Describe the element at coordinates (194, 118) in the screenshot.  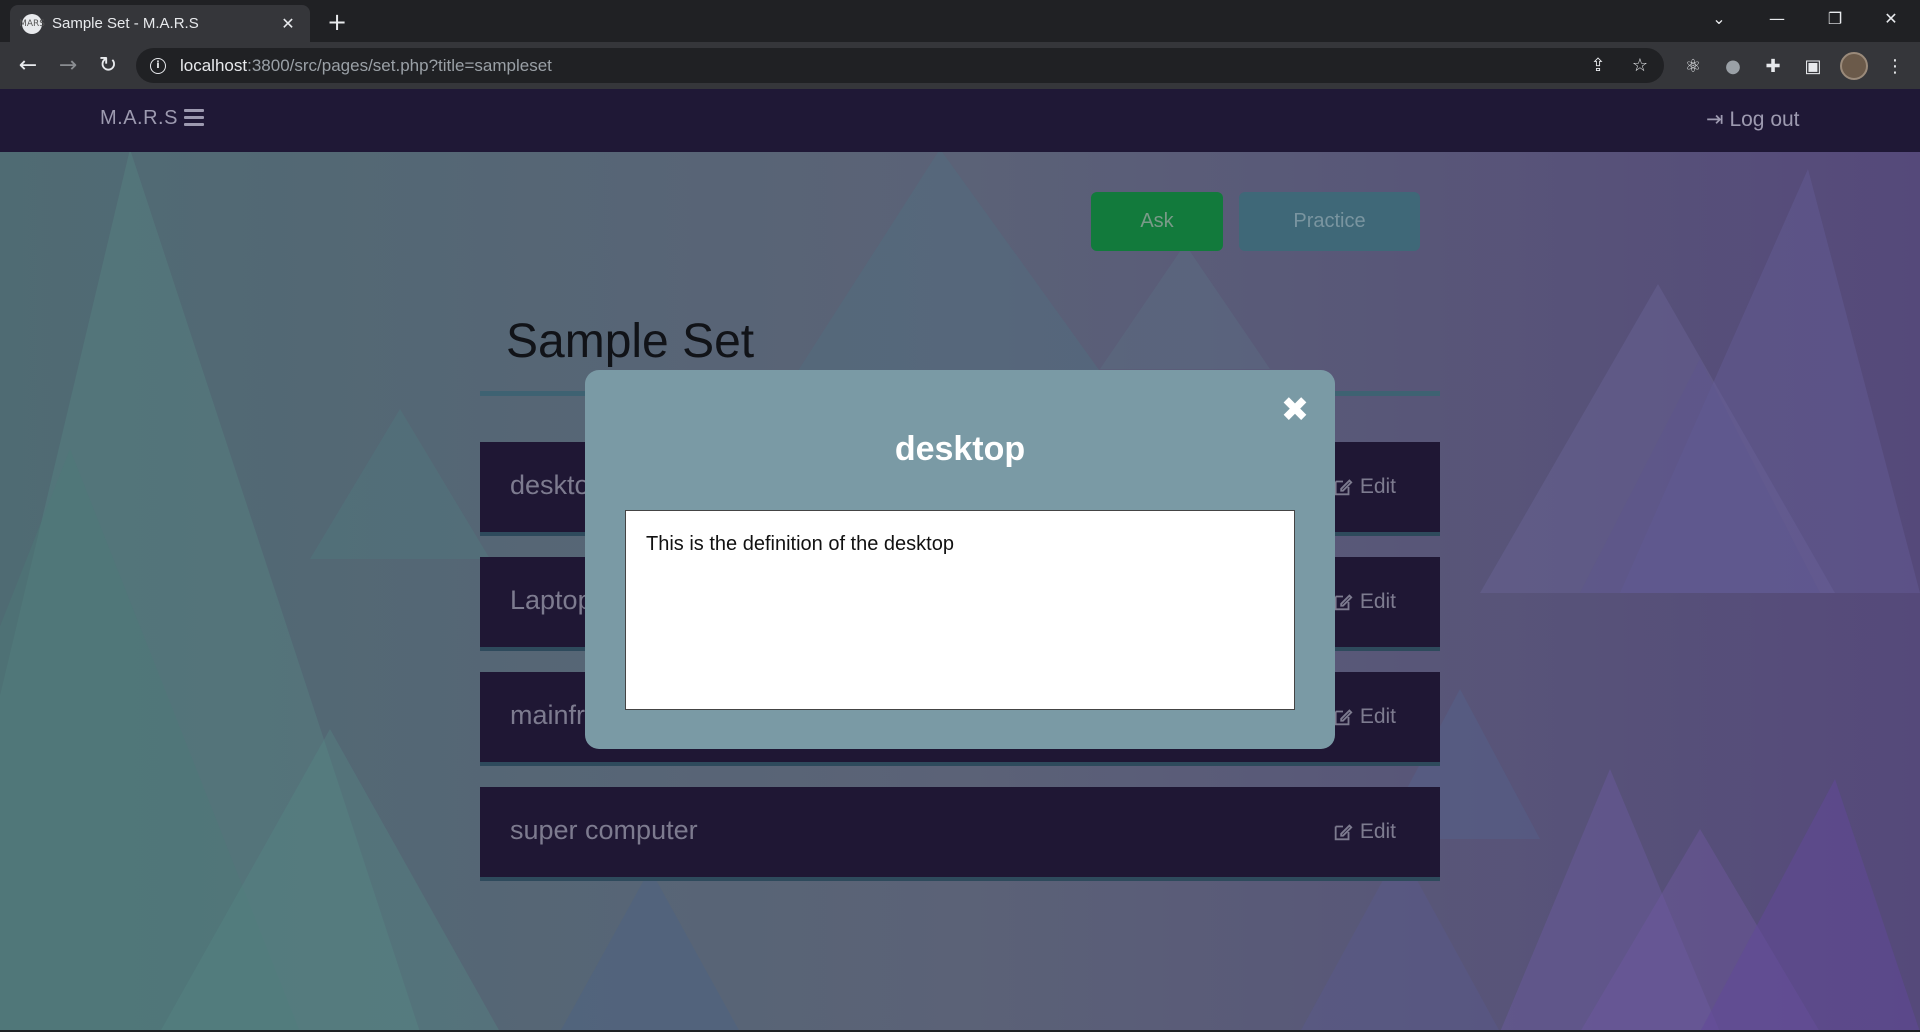
I see `hamburger-menu-icon` at that location.